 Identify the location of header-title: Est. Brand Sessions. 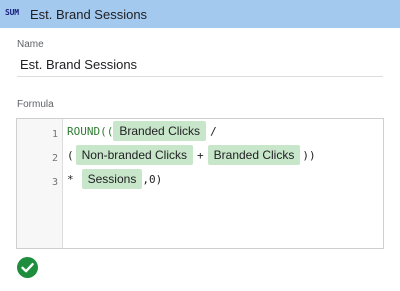
(89, 14).